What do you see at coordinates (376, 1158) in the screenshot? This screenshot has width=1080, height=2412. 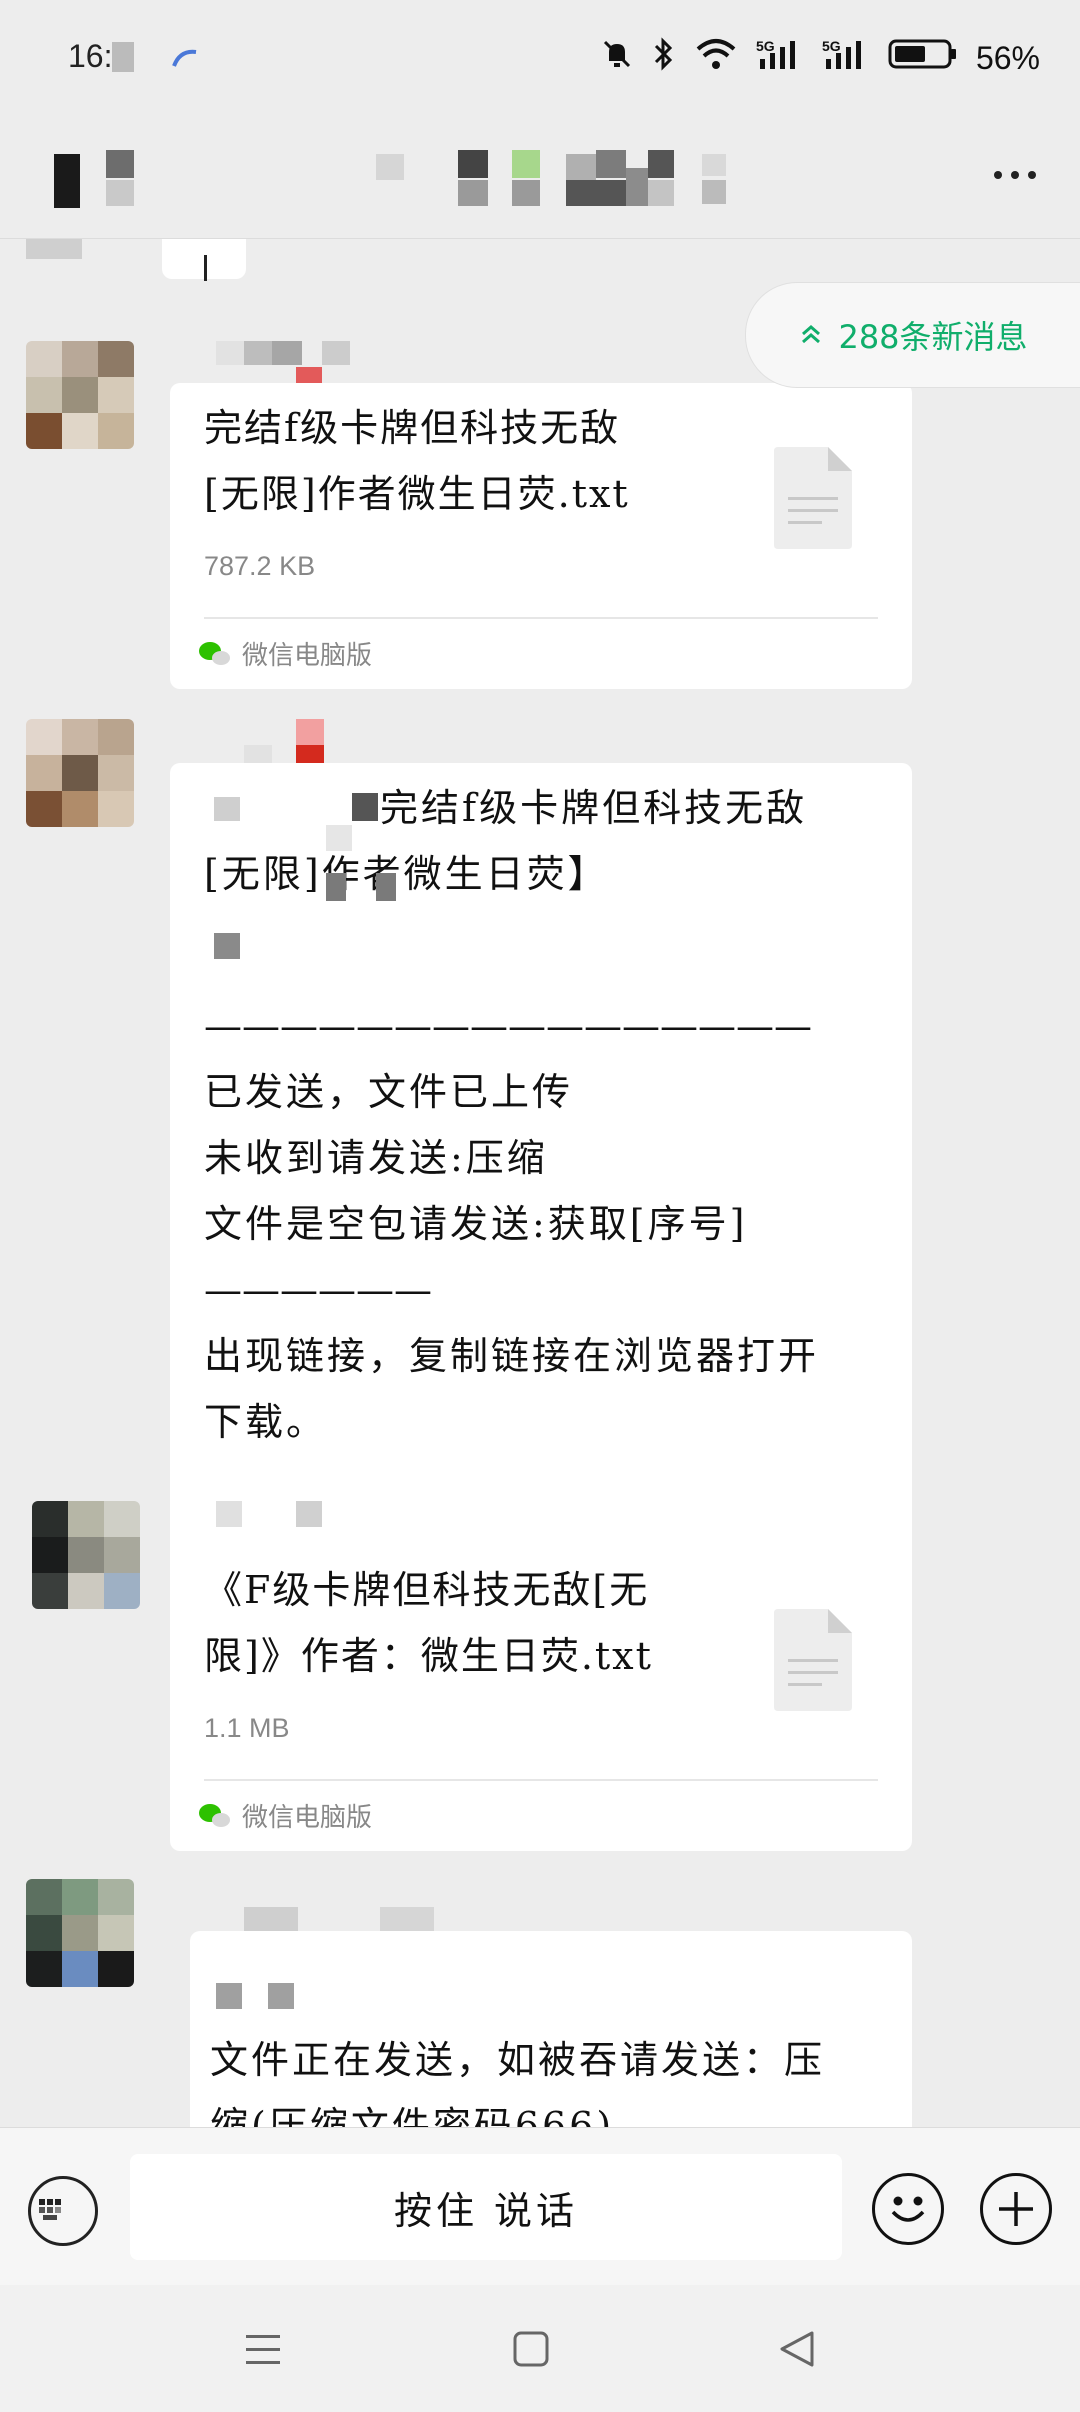 I see `message-line: 未收到请发送:压缩` at bounding box center [376, 1158].